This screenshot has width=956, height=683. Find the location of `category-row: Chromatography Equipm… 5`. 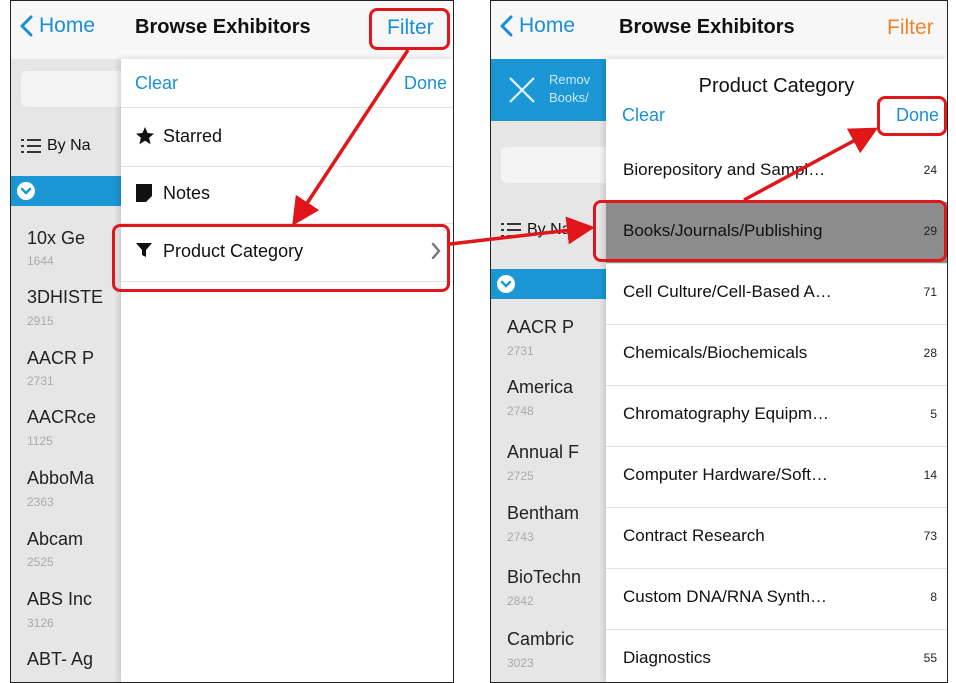

category-row: Chromatography Equipm… 5 is located at coordinates (776, 416).